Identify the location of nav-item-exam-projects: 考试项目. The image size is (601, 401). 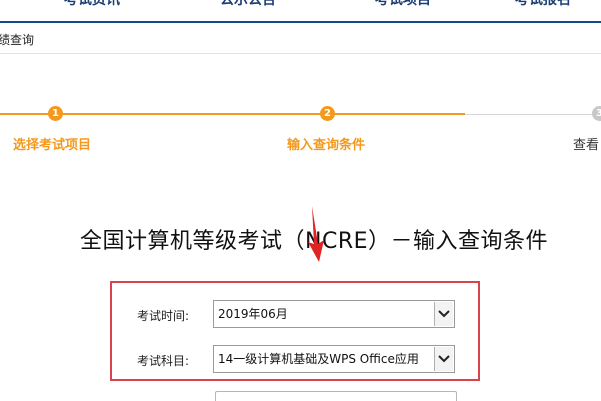
(403, 5).